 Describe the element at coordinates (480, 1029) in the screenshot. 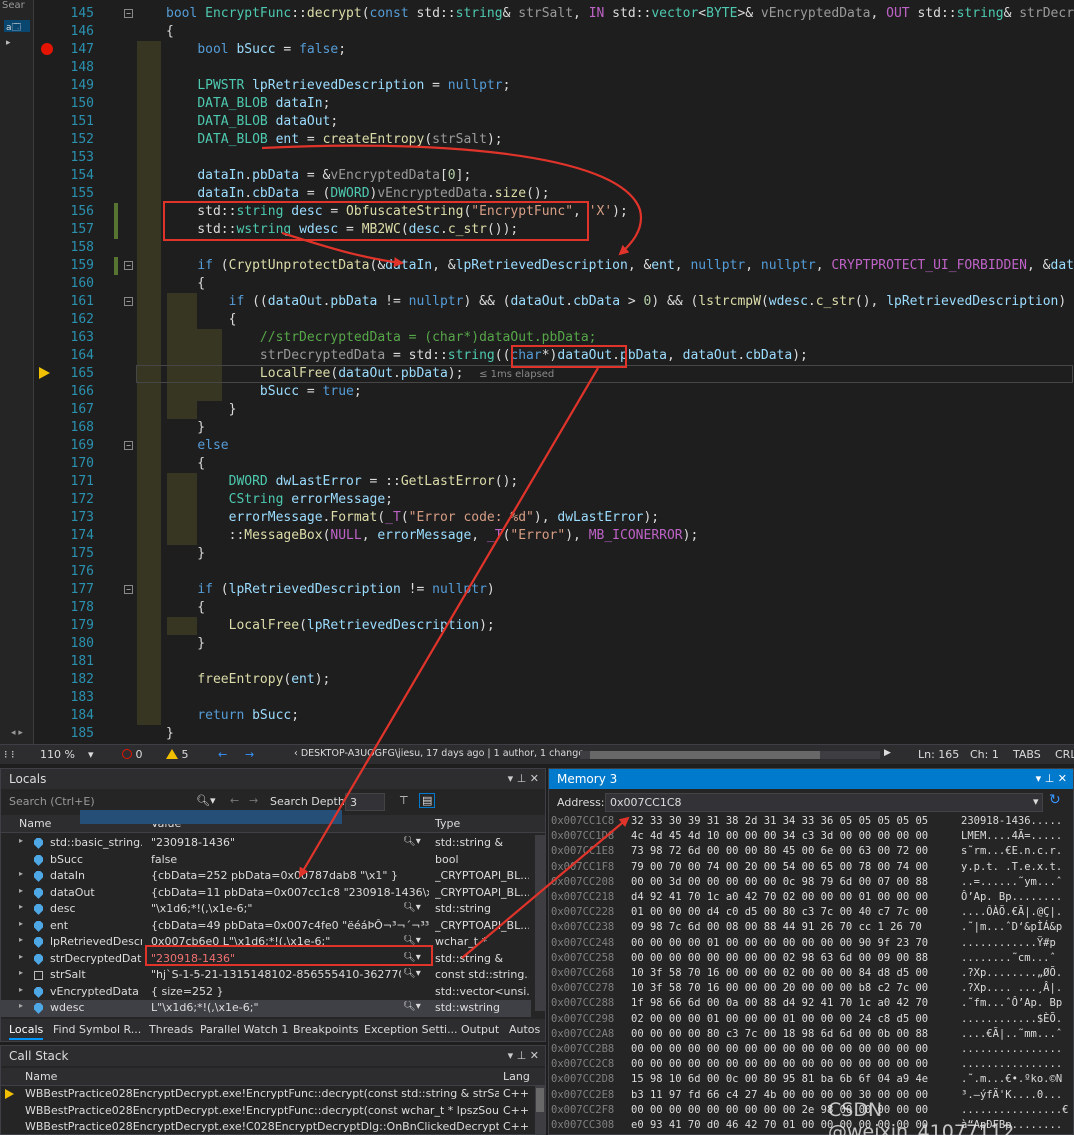

I see `debug-tab: Output` at that location.